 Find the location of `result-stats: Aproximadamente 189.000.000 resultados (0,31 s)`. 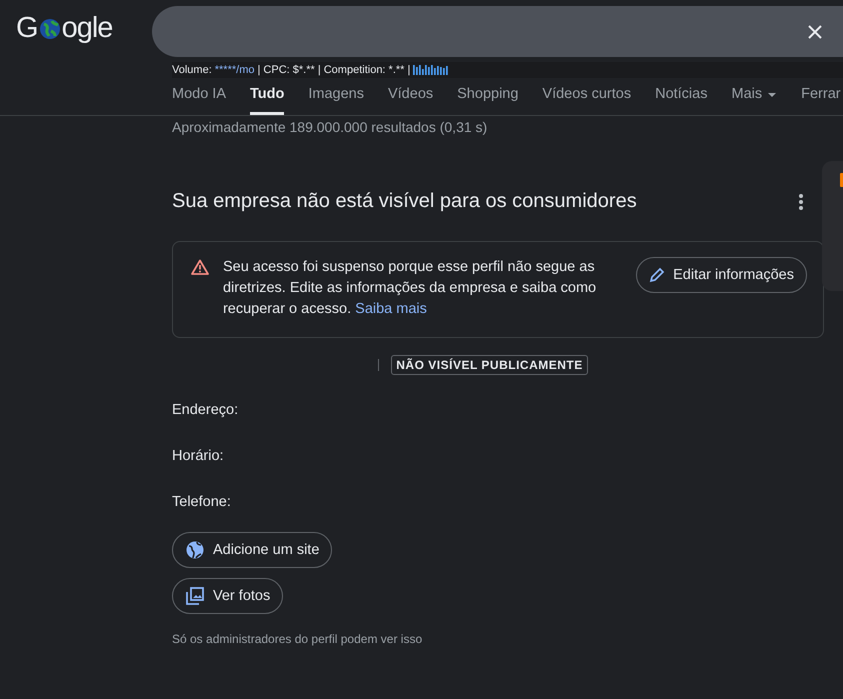

result-stats: Aproximadamente 189.000.000 resultados (0,31 s) is located at coordinates (329, 126).